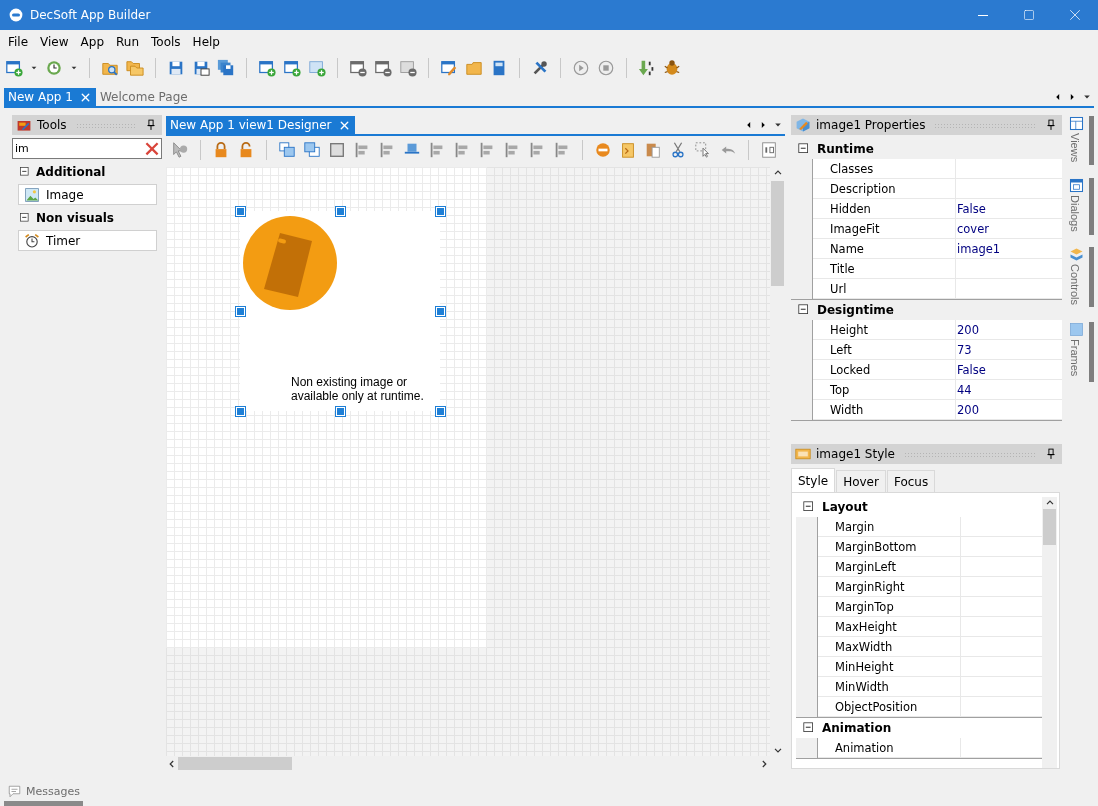 The image size is (1098, 806). I want to click on side-tab: Frames, so click(1080, 352).